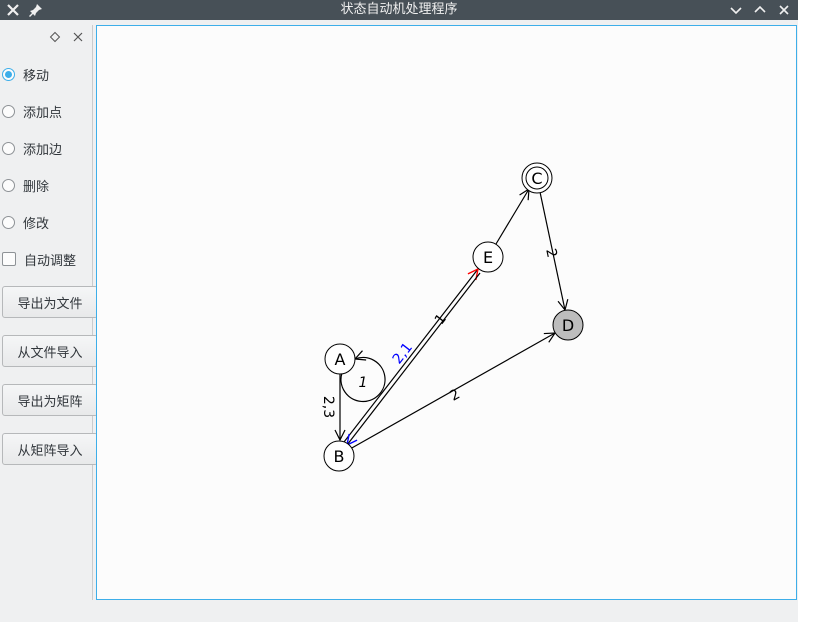  I want to click on mode-edit-option: 修改, so click(26, 222).